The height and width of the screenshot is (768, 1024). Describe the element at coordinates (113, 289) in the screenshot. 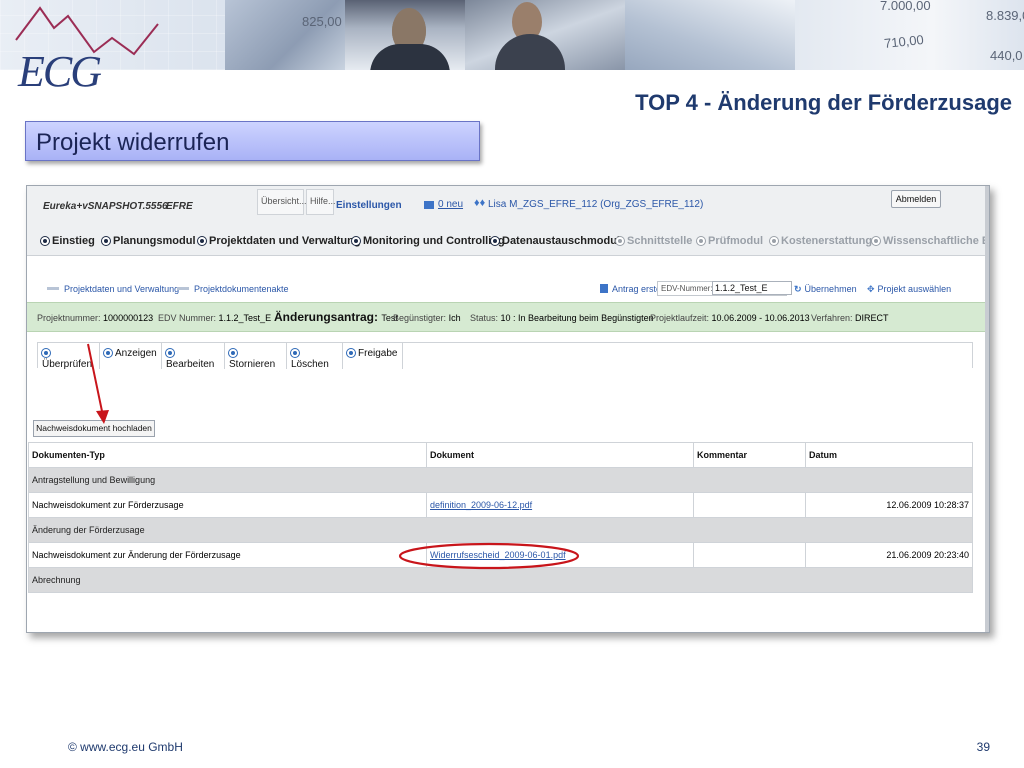

I see `breadcrumb-projektdaten: Projektdaten und Verwaltung` at that location.